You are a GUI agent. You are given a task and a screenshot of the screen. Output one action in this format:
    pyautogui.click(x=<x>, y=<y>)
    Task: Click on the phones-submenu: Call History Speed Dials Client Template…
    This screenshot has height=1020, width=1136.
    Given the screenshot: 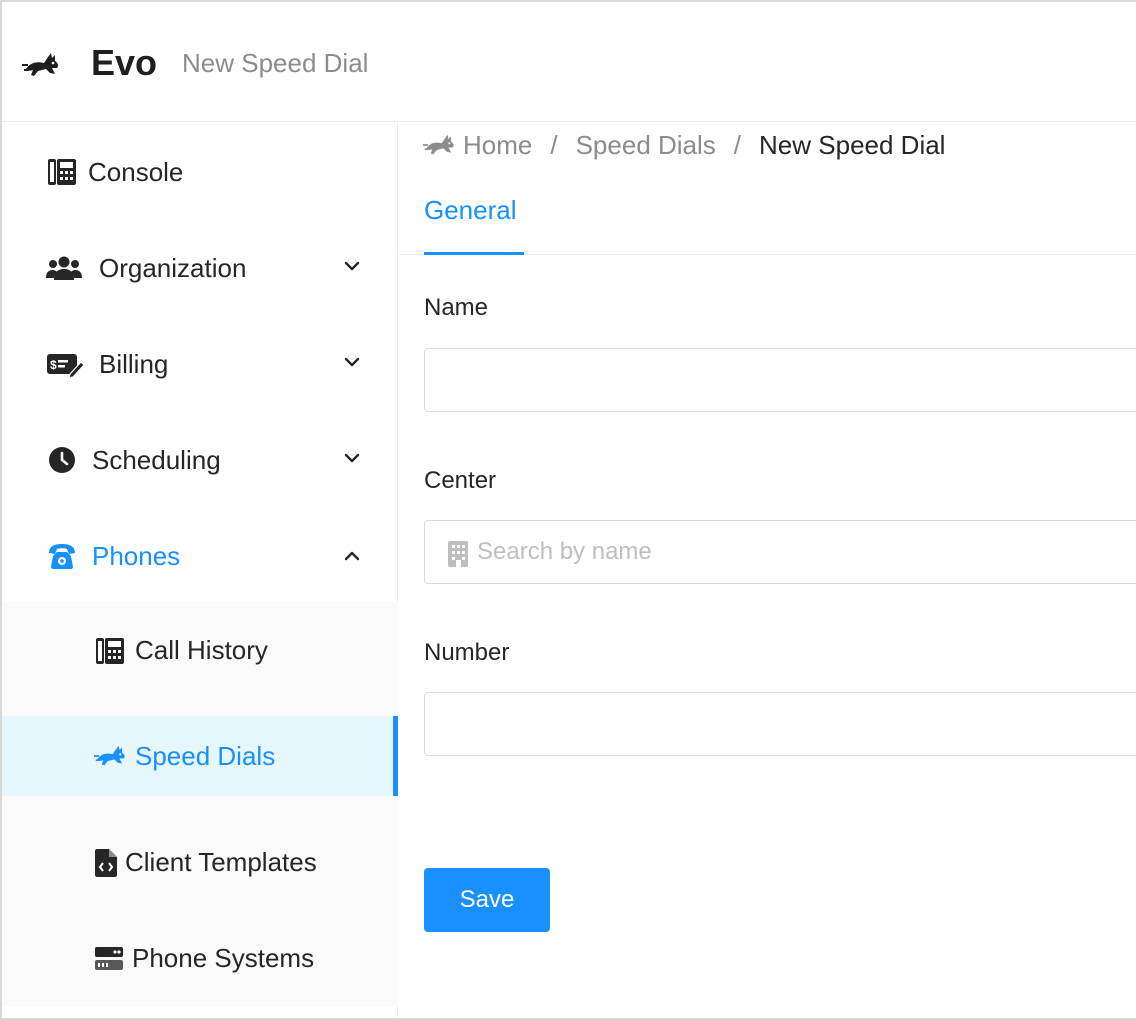 What is the action you would take?
    pyautogui.click(x=200, y=804)
    